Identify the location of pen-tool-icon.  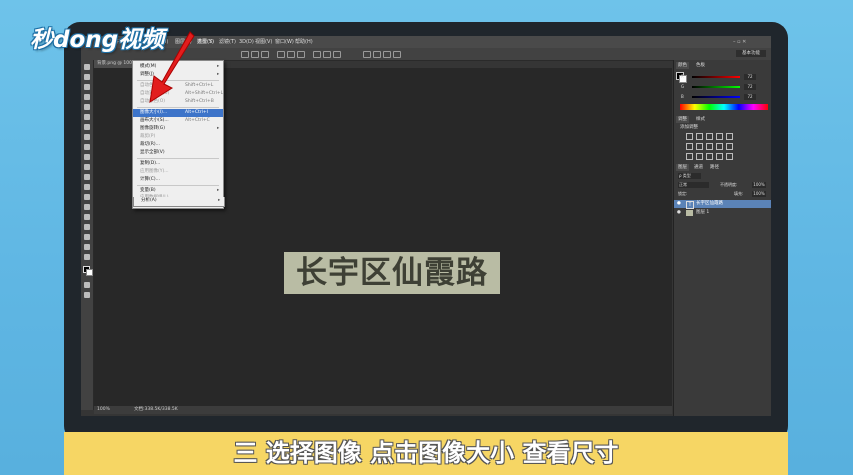
(87, 207).